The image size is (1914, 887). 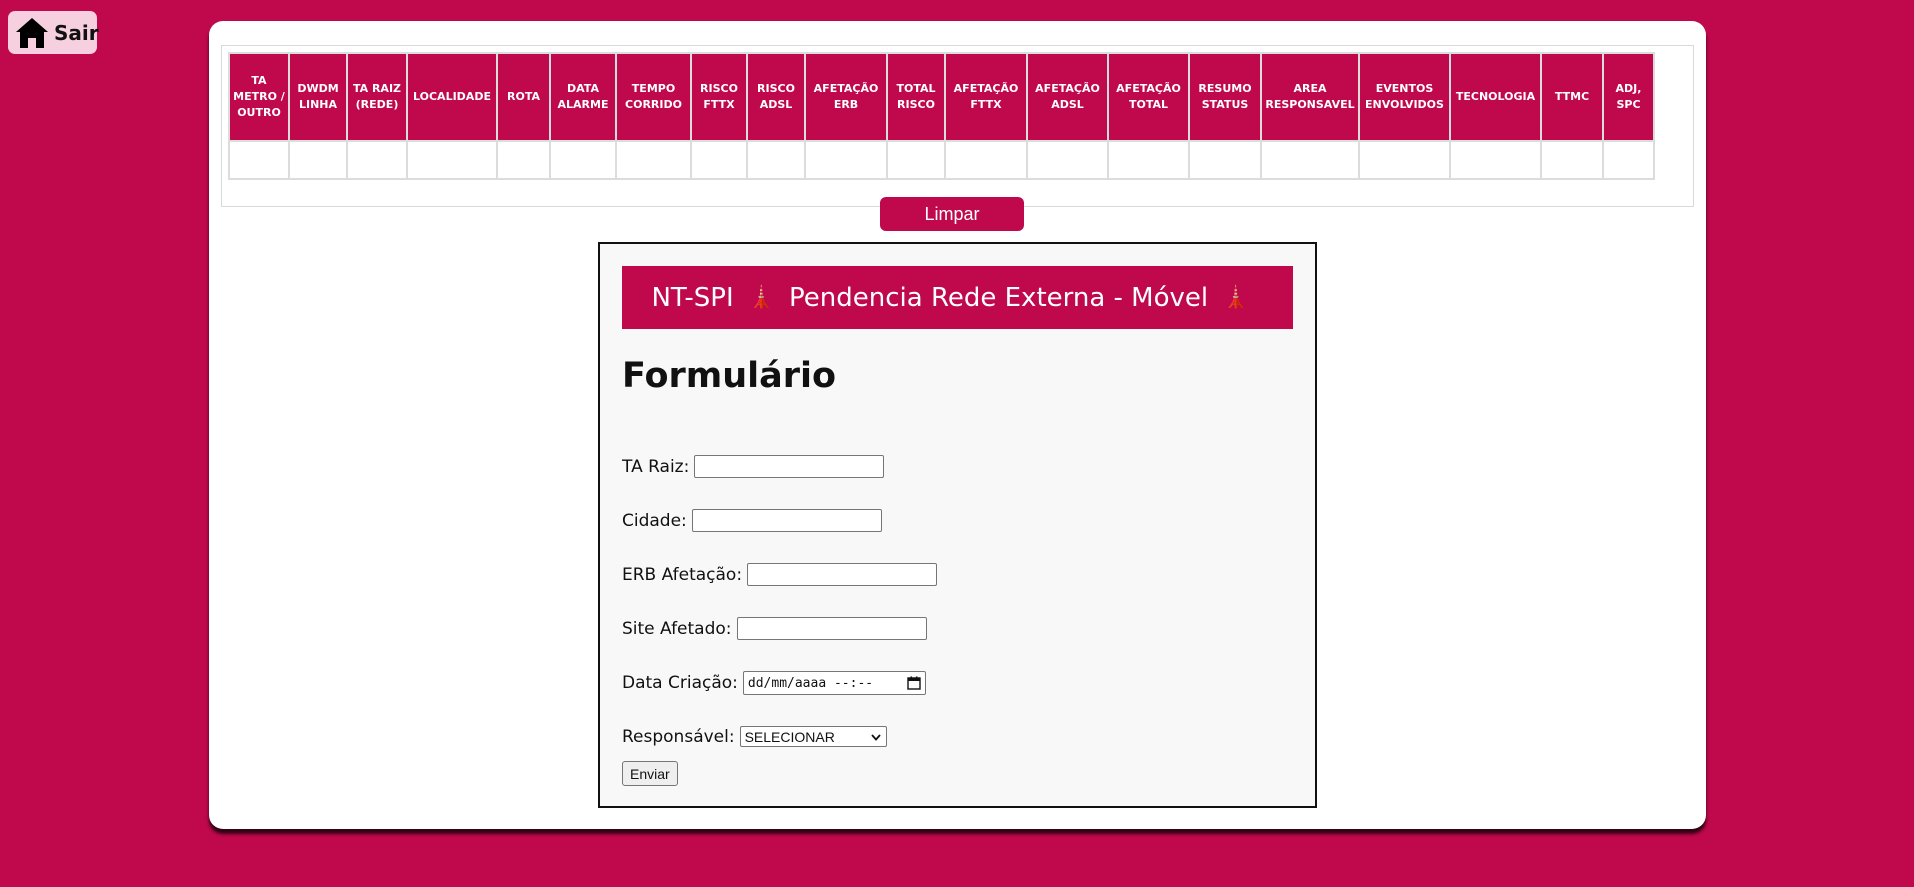 What do you see at coordinates (654, 520) in the screenshot?
I see `cidade-label: Cidade:` at bounding box center [654, 520].